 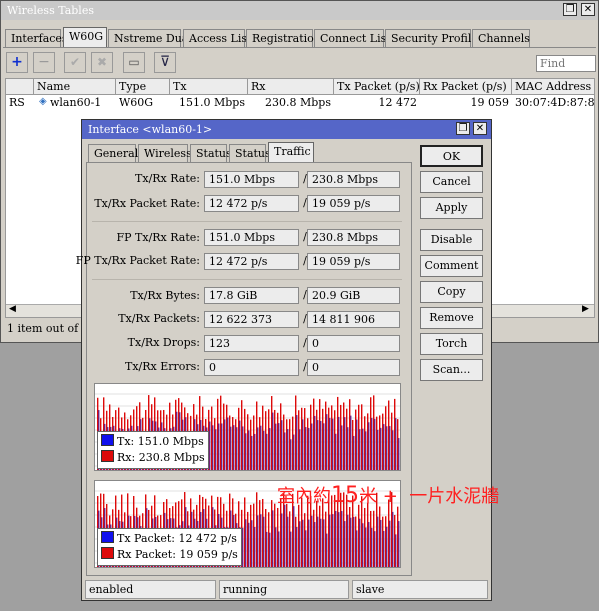 What do you see at coordinates (451, 292) in the screenshot?
I see `copy-button: Copy` at bounding box center [451, 292].